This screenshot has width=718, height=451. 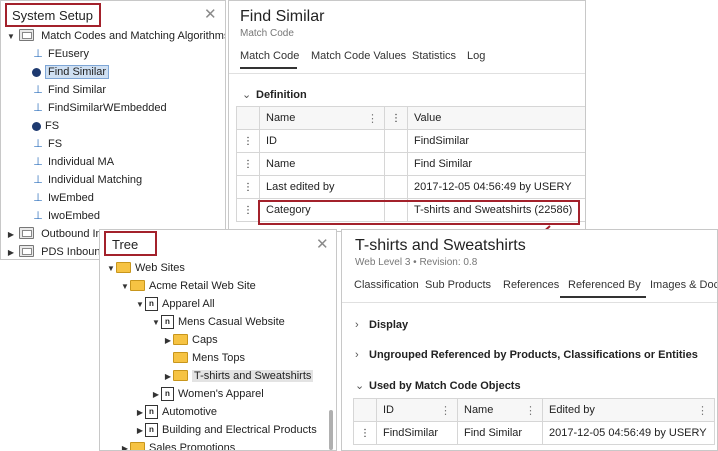 I want to click on tree-item: ▼ n Apparel All, so click(x=175, y=304).